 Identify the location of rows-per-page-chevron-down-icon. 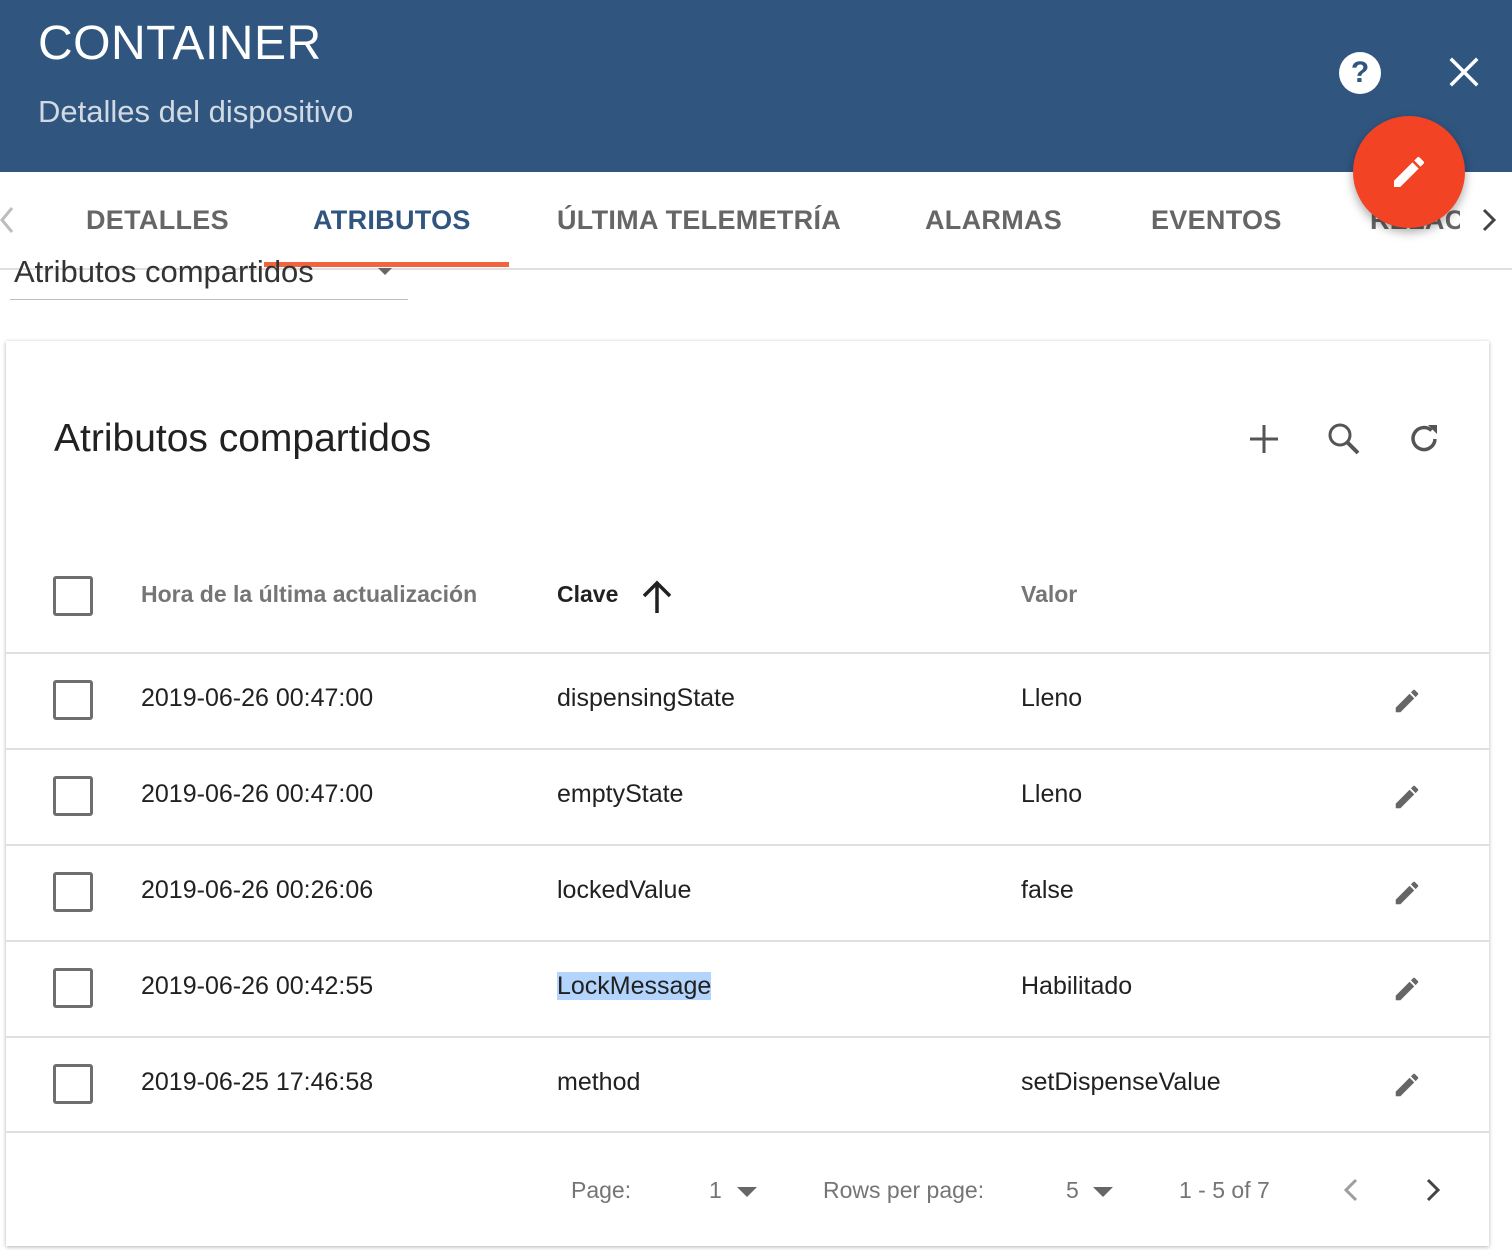
(1103, 1192).